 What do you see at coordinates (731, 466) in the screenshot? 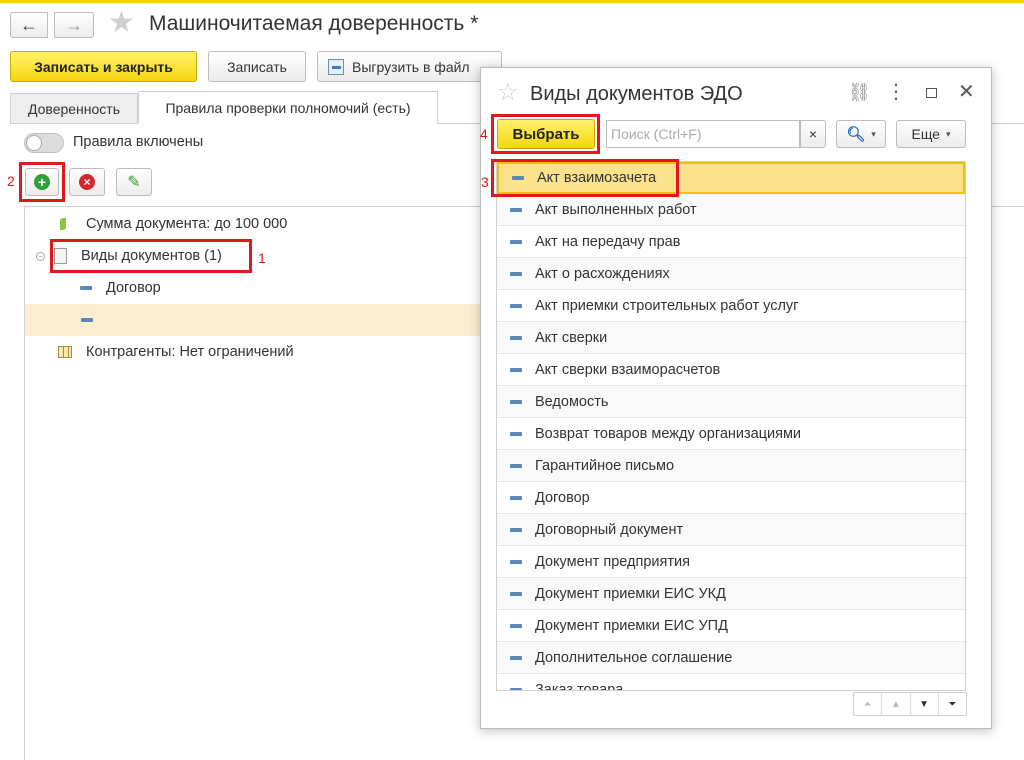
I see `list-item: Гарантийное письмо` at bounding box center [731, 466].